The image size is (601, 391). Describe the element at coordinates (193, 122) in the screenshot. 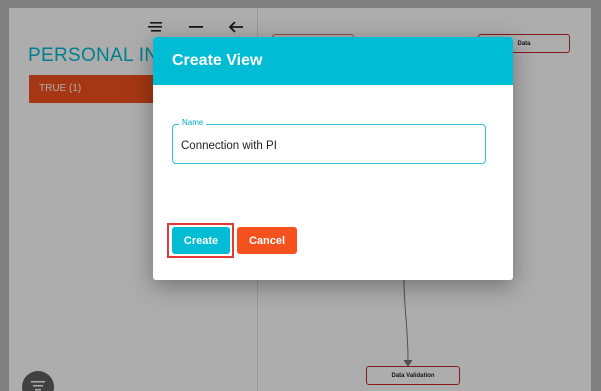

I see `name-field-label: Name` at that location.